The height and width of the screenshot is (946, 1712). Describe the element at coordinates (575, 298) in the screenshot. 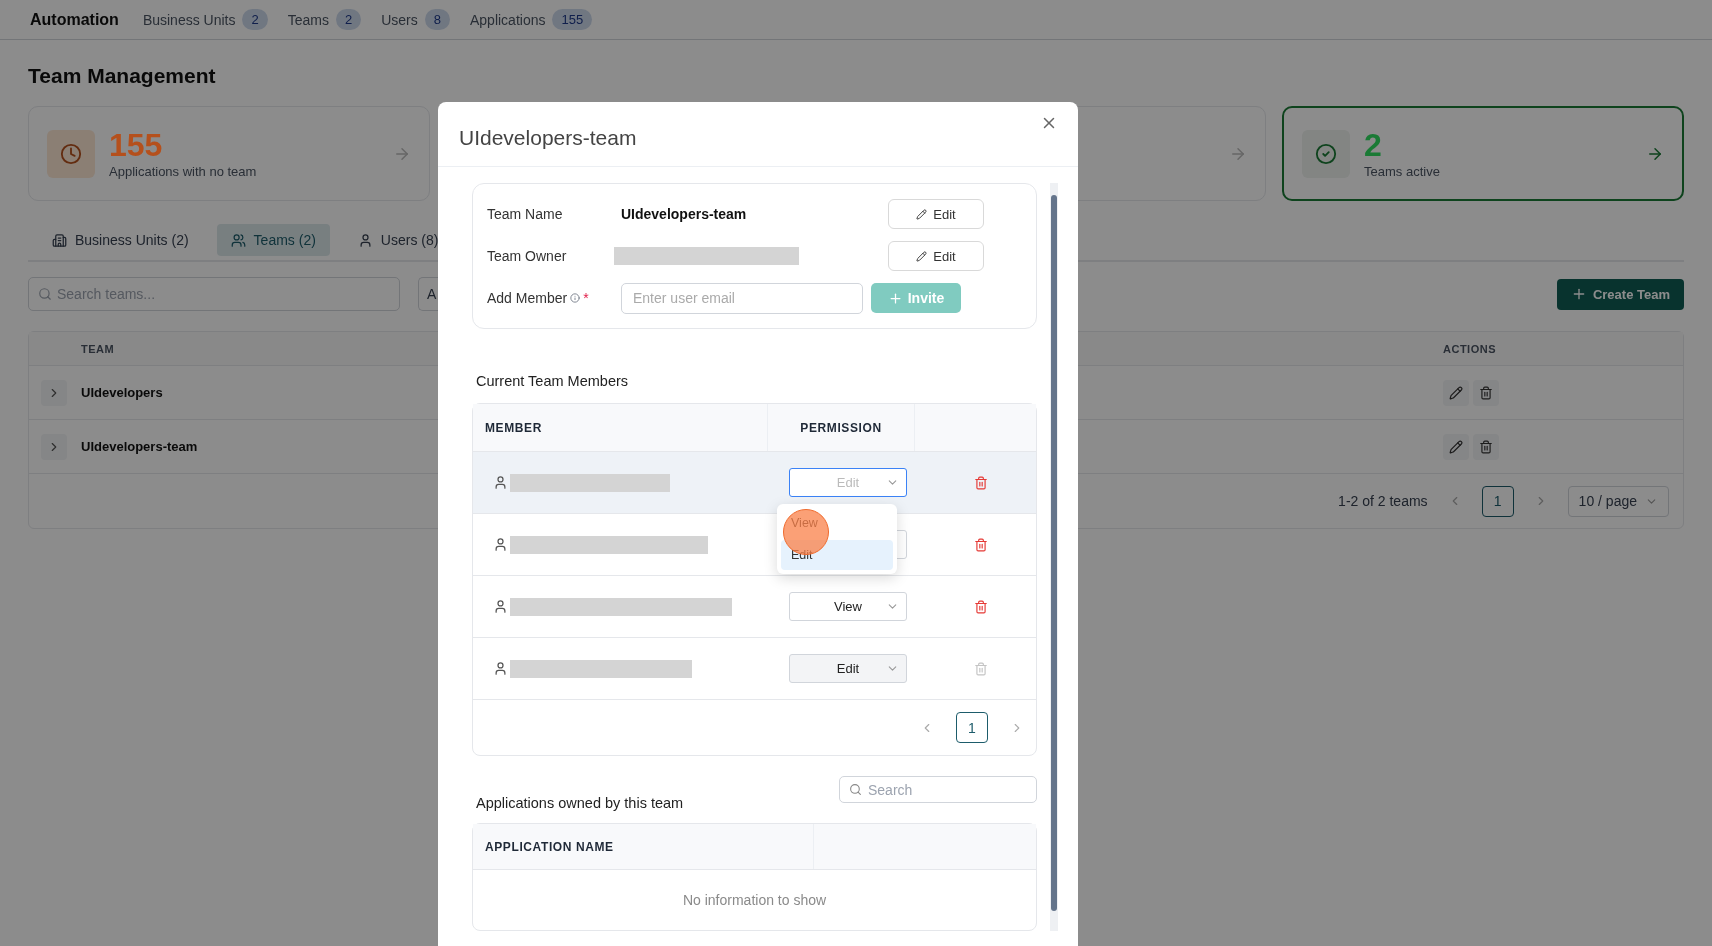

I see `info-icon` at that location.